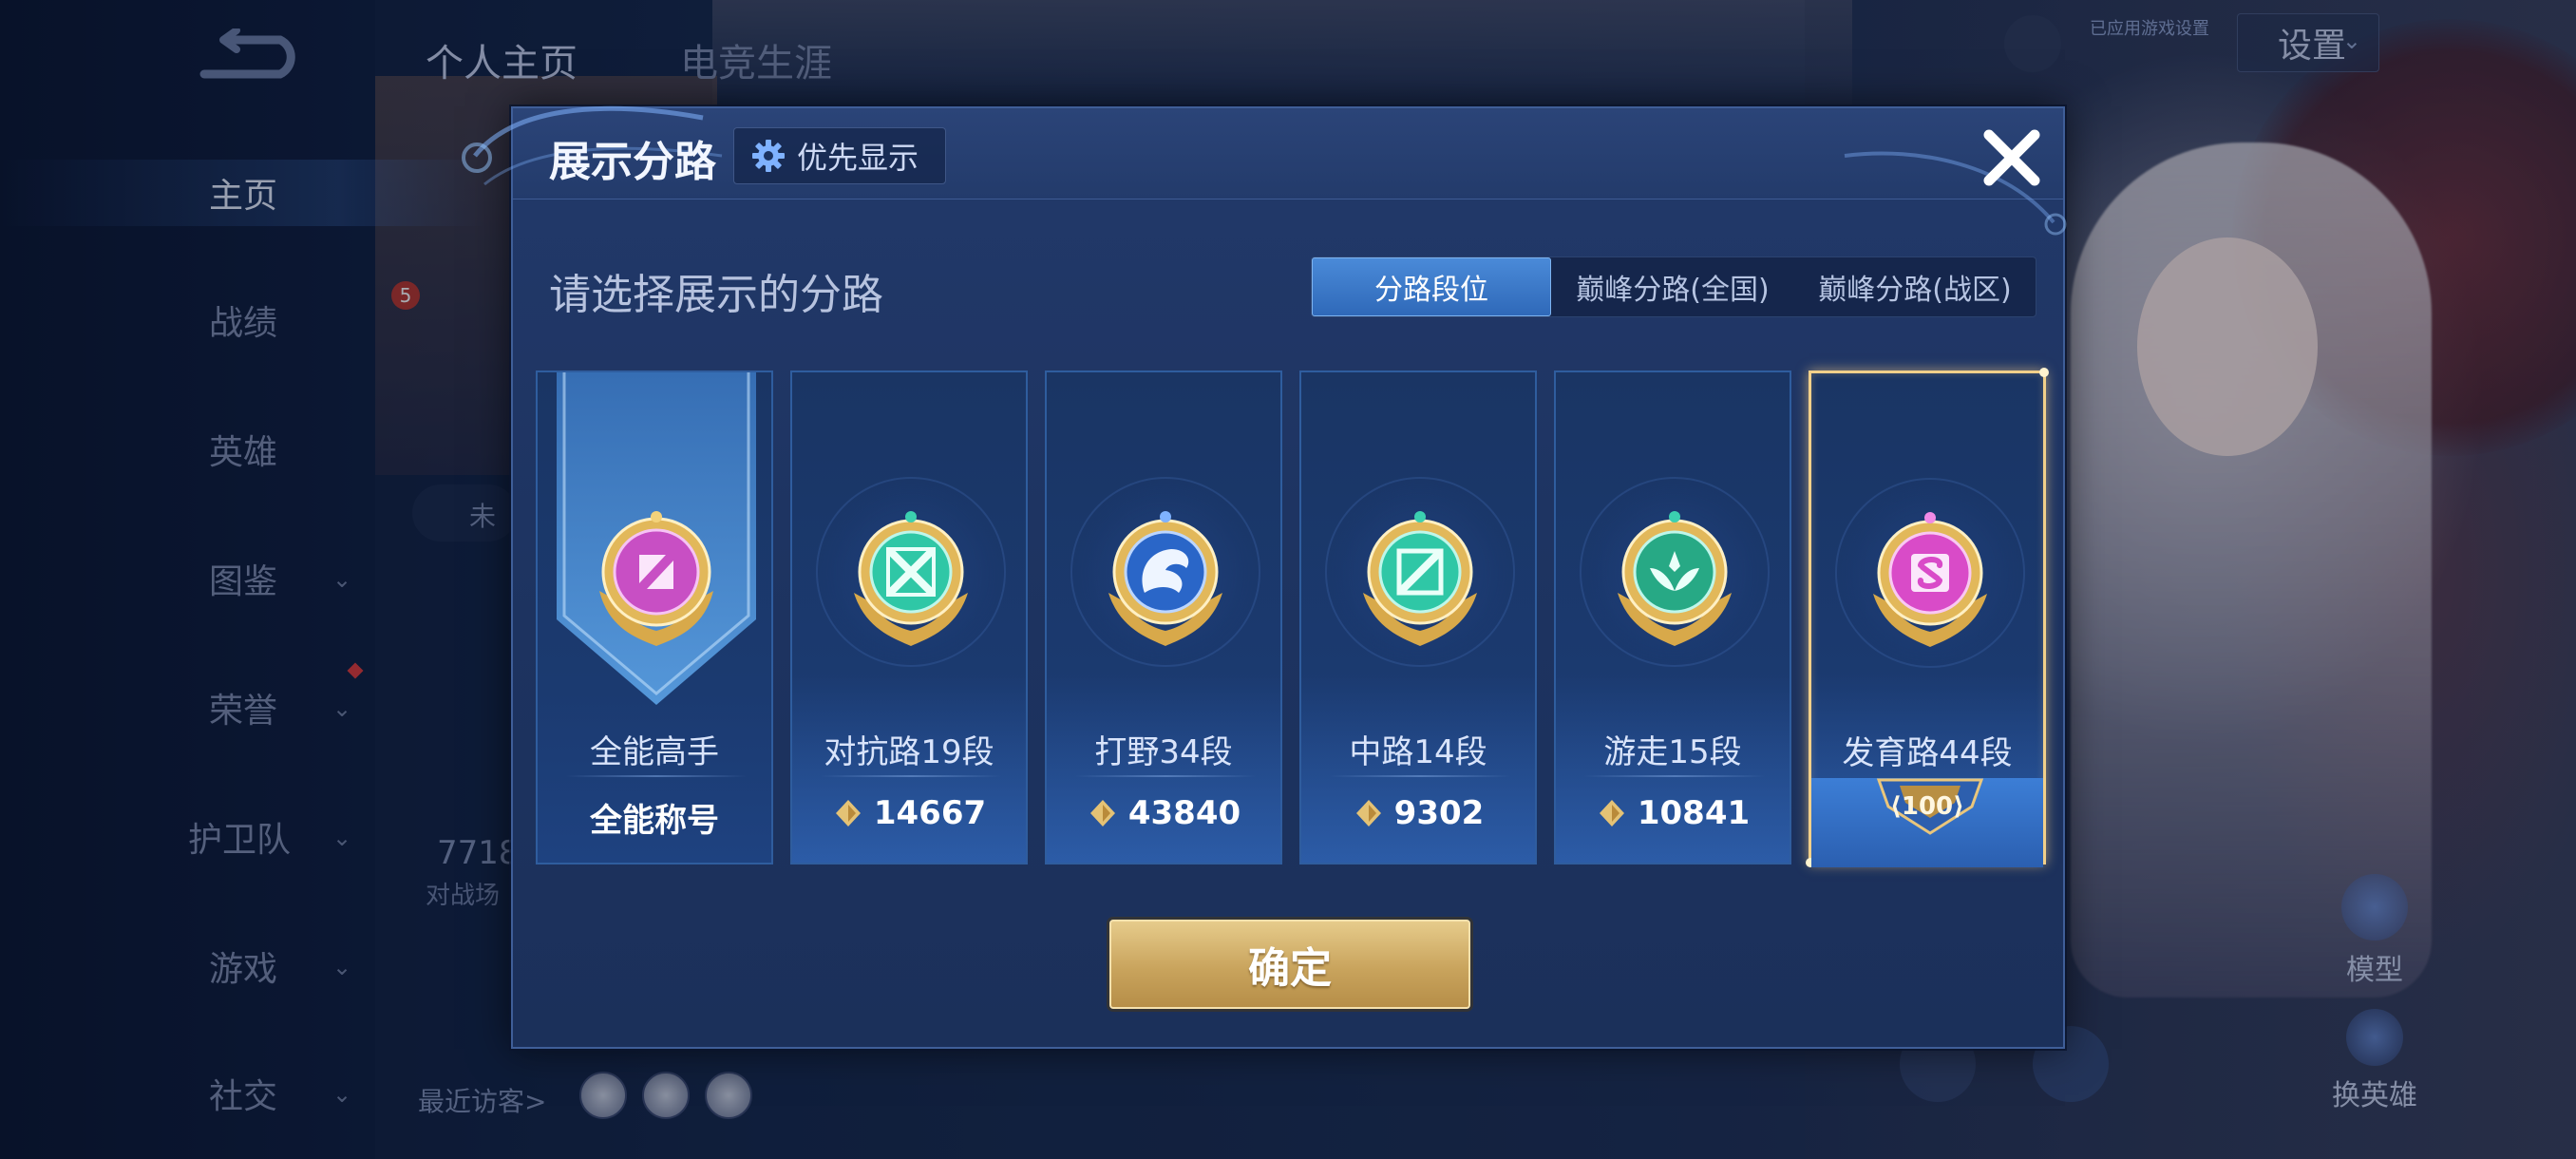  Describe the element at coordinates (2044, 372) in the screenshot. I see `selection-corner` at that location.